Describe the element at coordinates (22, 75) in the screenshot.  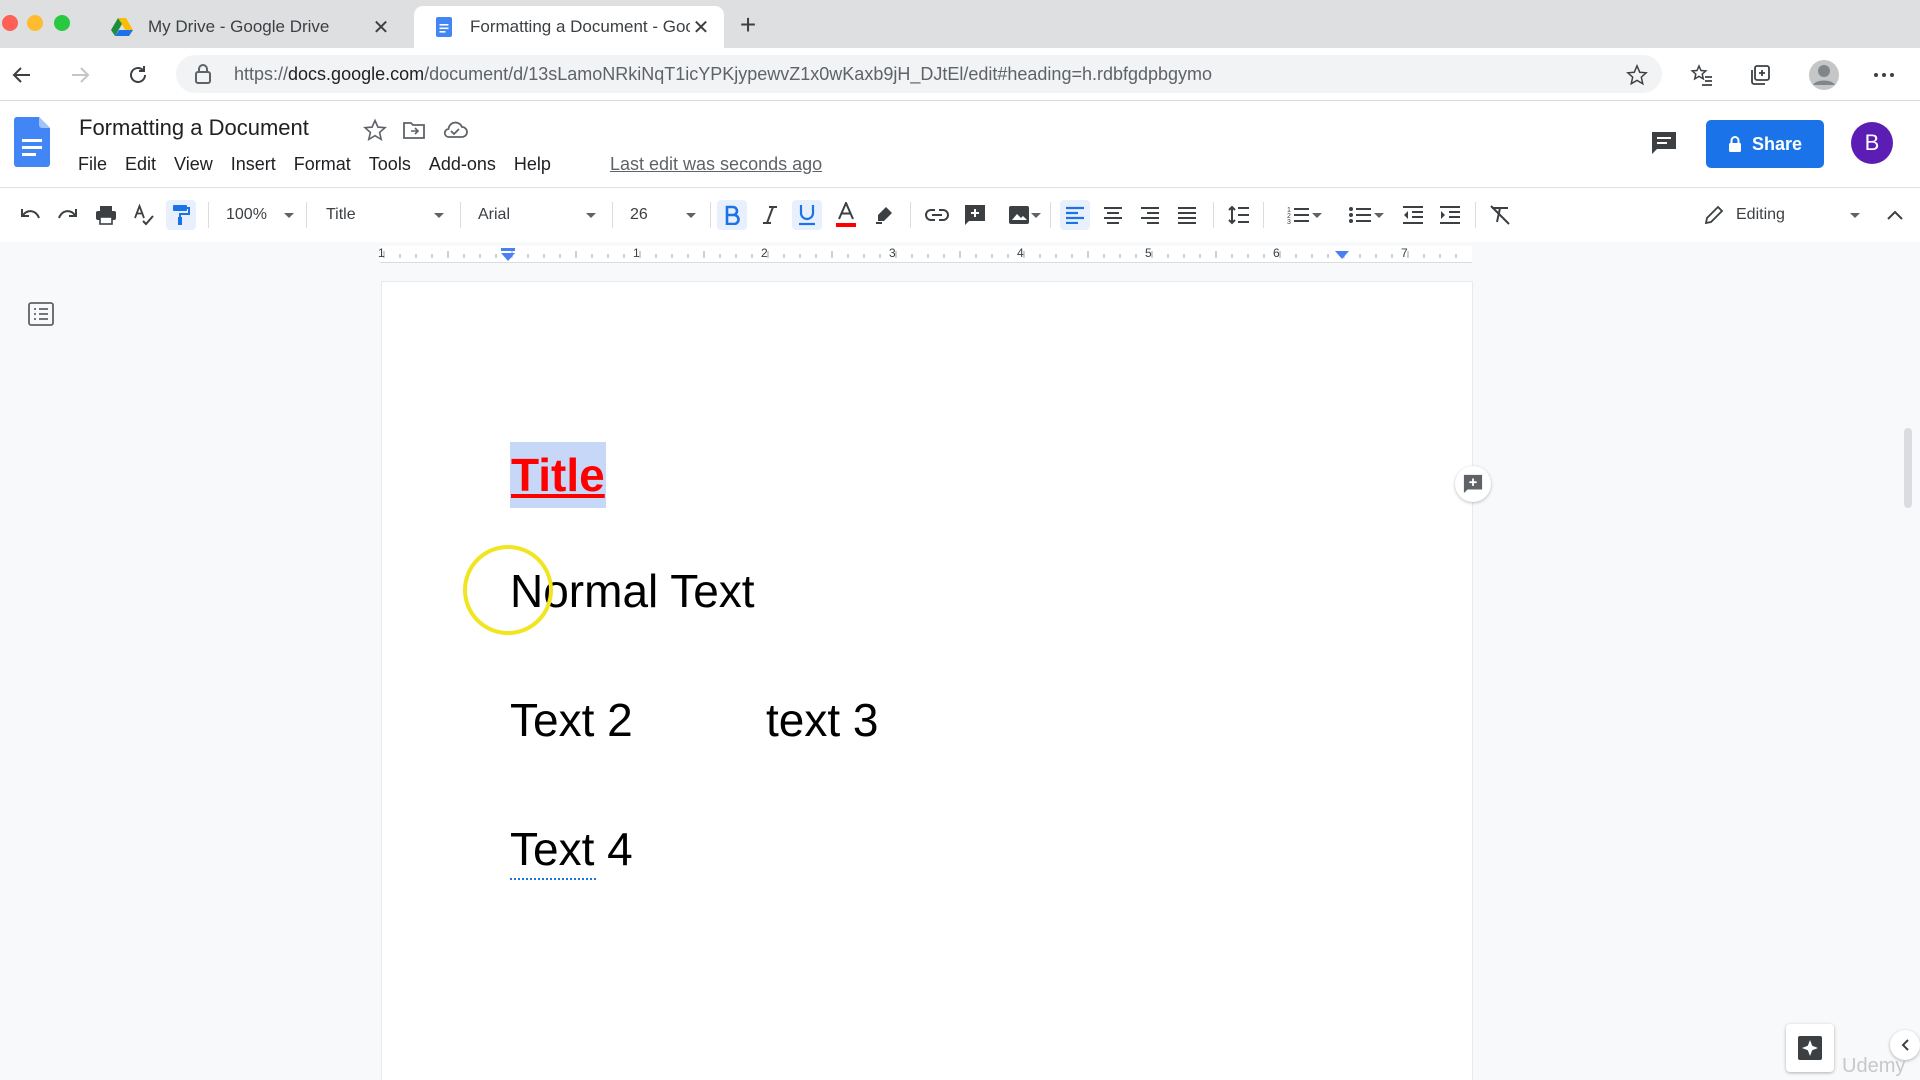
I see `back-button` at that location.